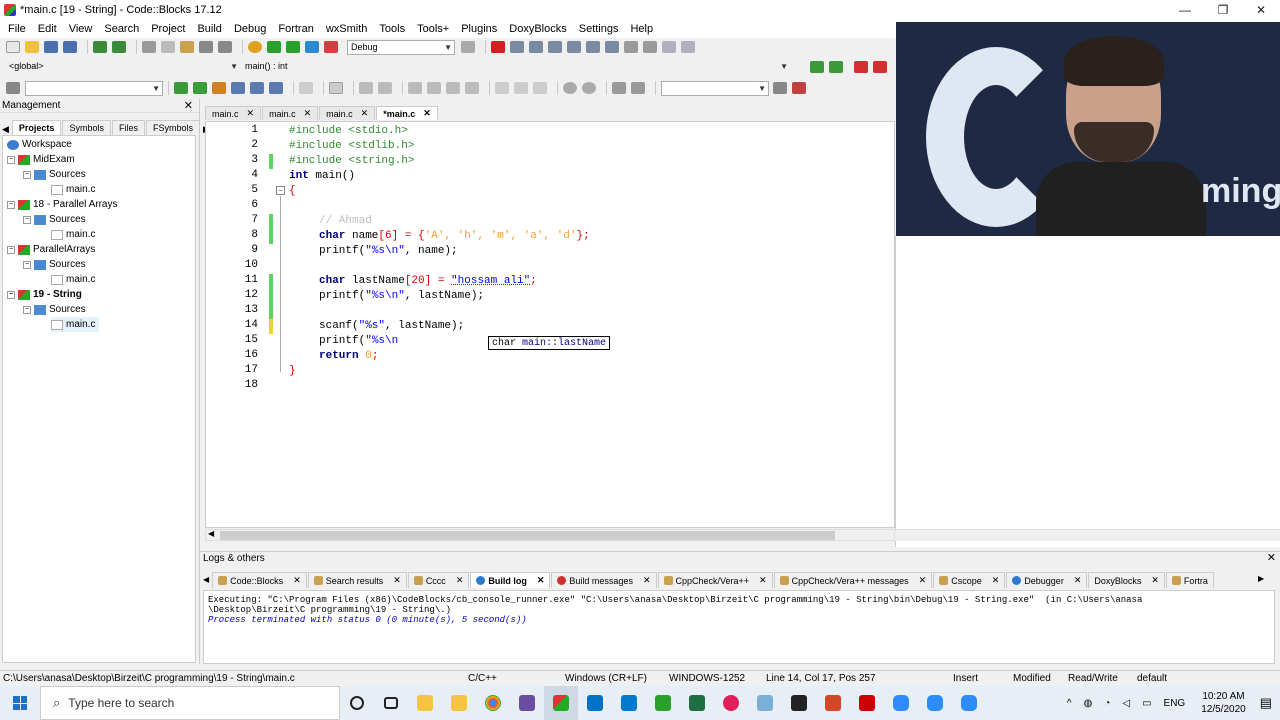 The height and width of the screenshot is (720, 1280). Describe the element at coordinates (200, 88) in the screenshot. I see `forward-icon` at that location.